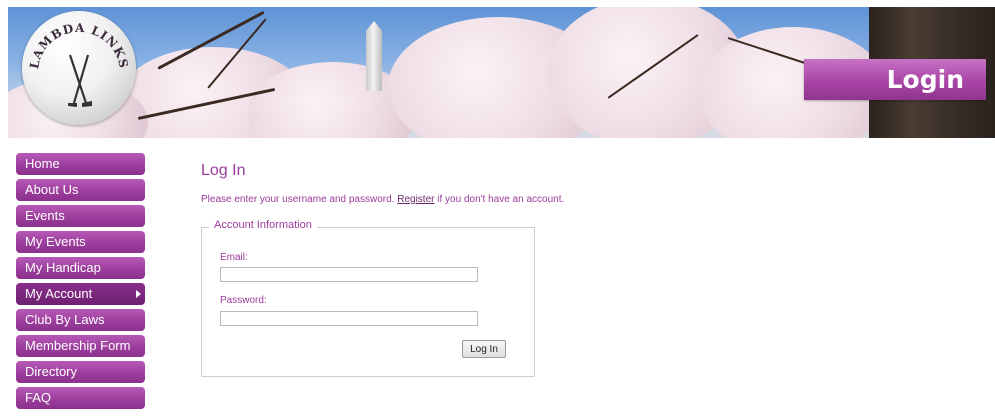 The height and width of the screenshot is (416, 995). Describe the element at coordinates (349, 318) in the screenshot. I see `password-field` at that location.